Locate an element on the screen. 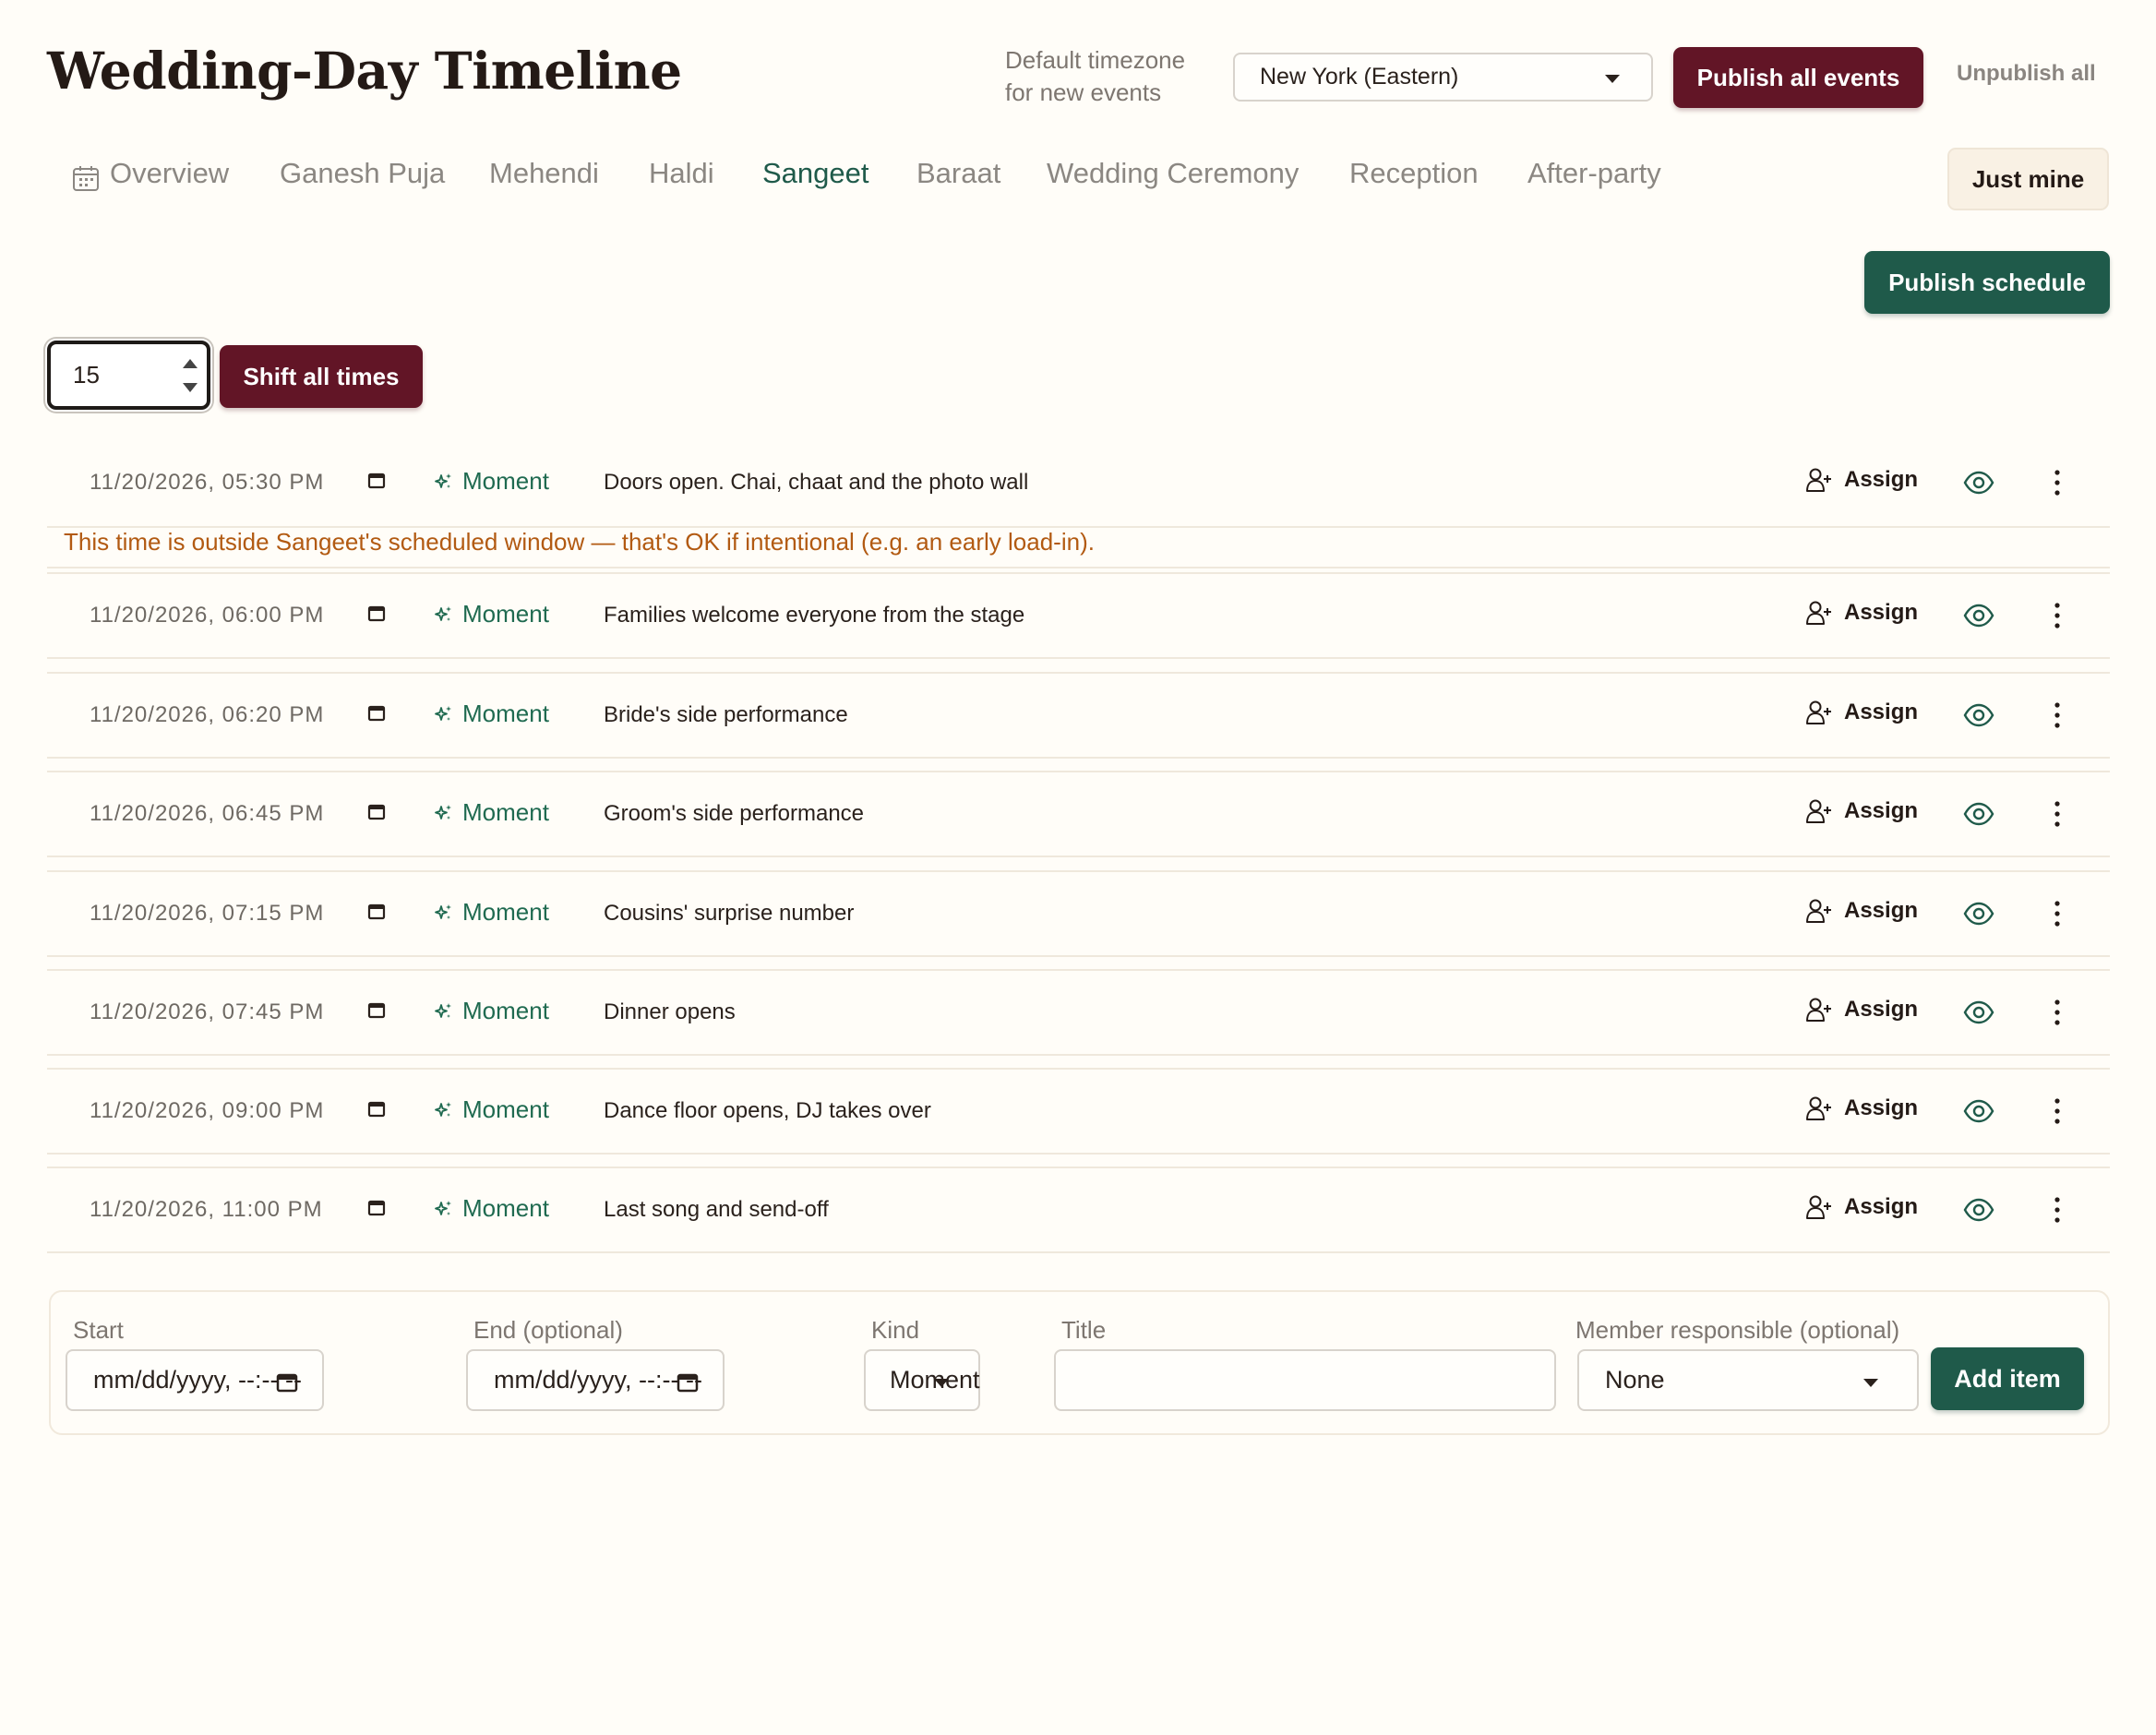 This screenshot has width=2156, height=1735. row-title: Dance floor opens, DJ takes over is located at coordinates (767, 1111).